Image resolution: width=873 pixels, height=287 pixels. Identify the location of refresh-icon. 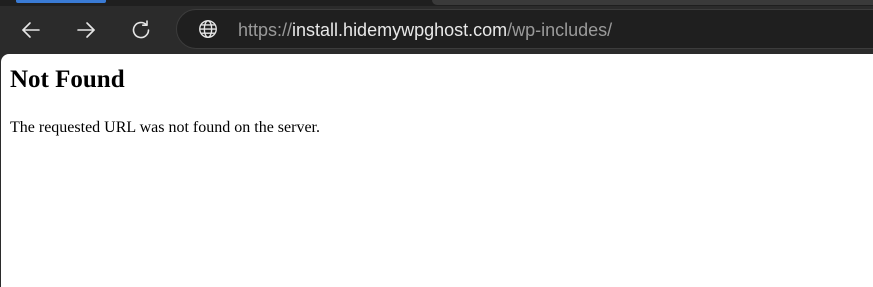
(141, 29).